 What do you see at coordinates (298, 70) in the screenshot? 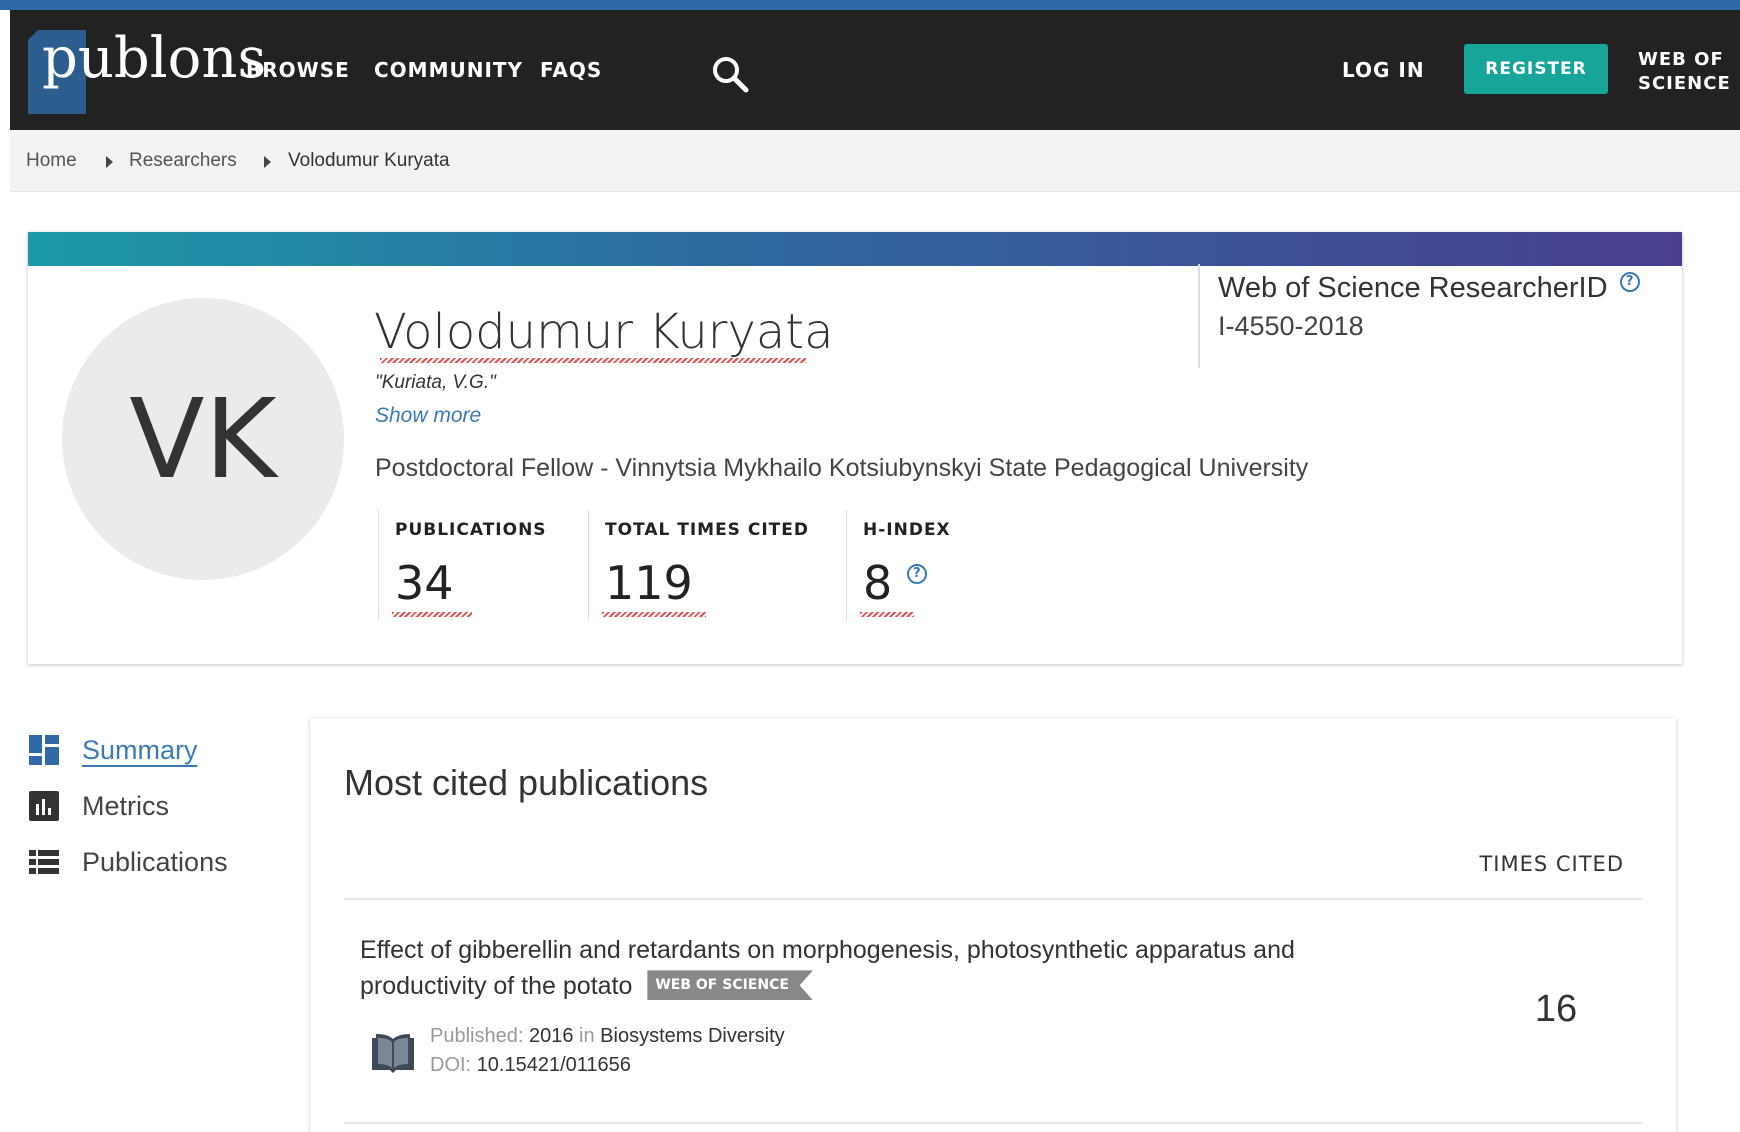
I see `nav-browse: BROWSE` at bounding box center [298, 70].